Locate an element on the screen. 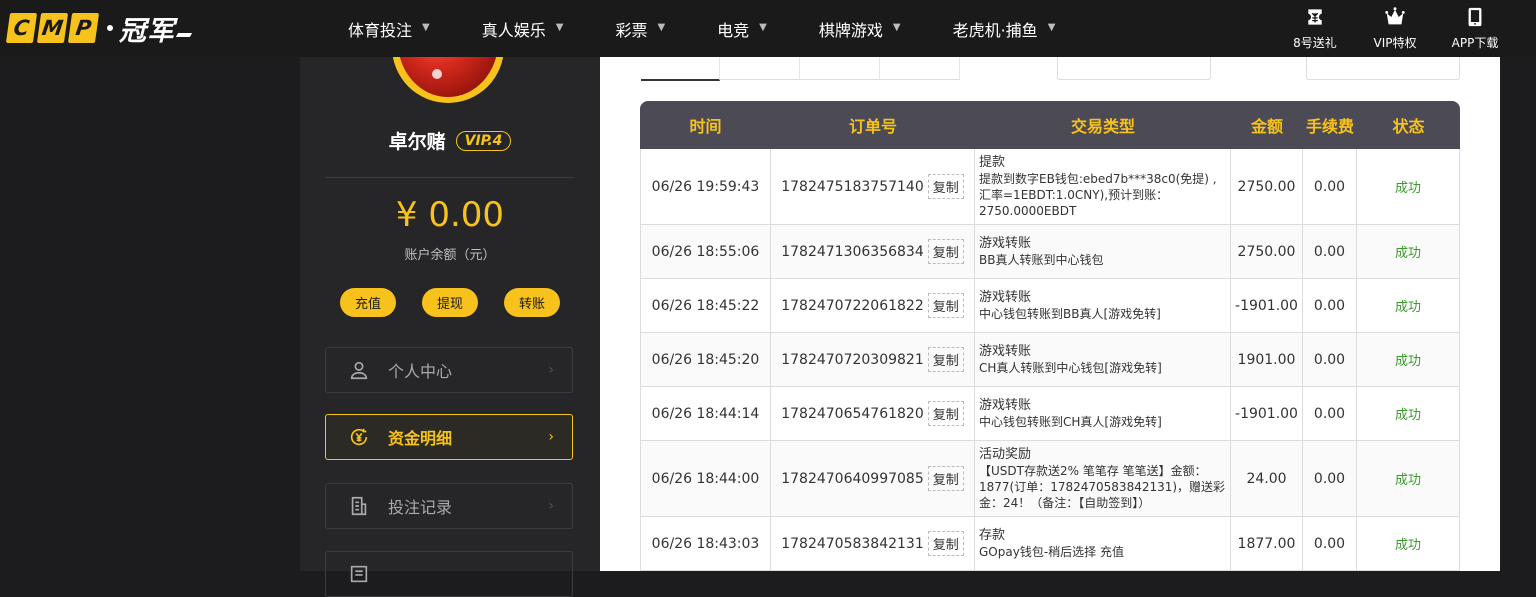 Image resolution: width=1536 pixels, height=597 pixels. deposit-button: 充值 is located at coordinates (368, 302).